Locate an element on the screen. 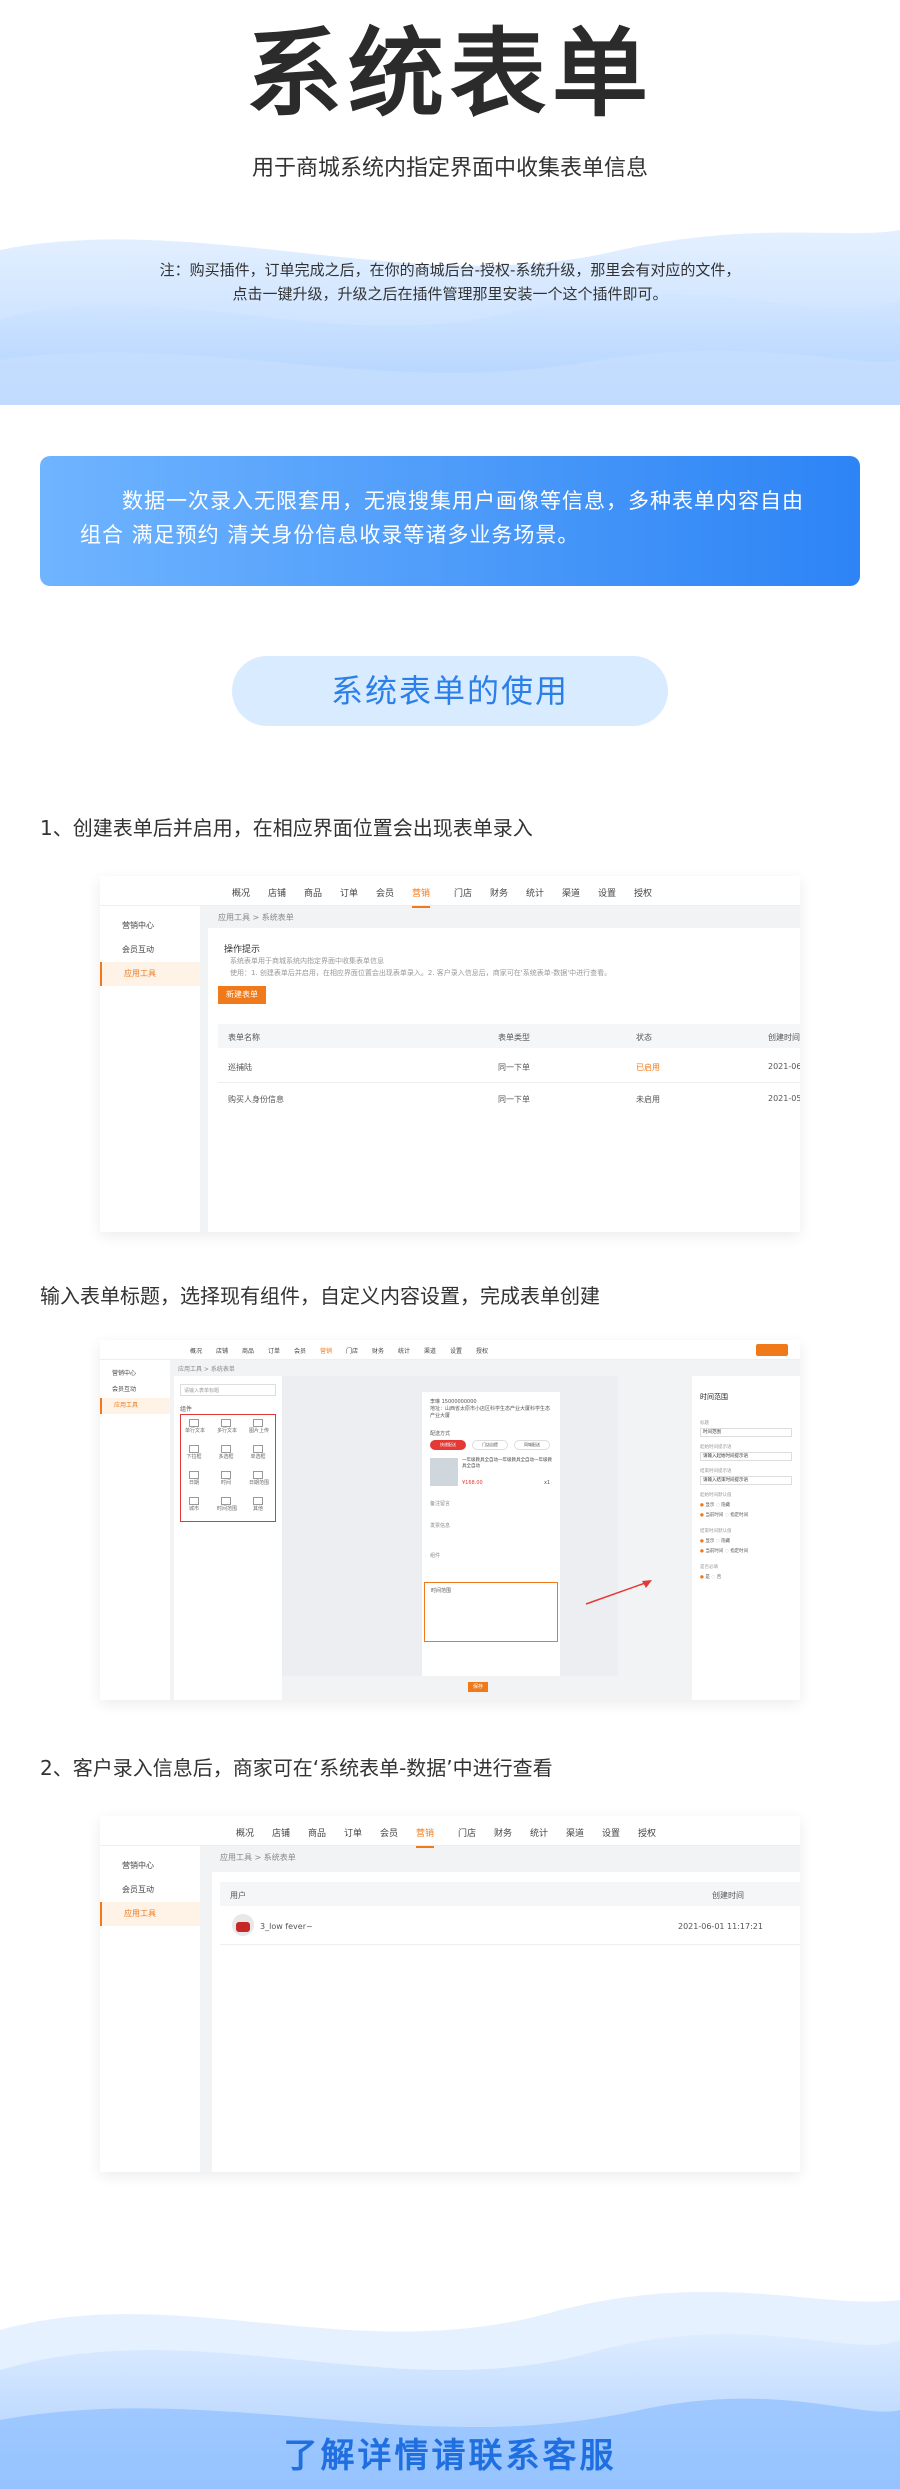 This screenshot has width=900, height=2489. component-item: 单选框 is located at coordinates (258, 1454).